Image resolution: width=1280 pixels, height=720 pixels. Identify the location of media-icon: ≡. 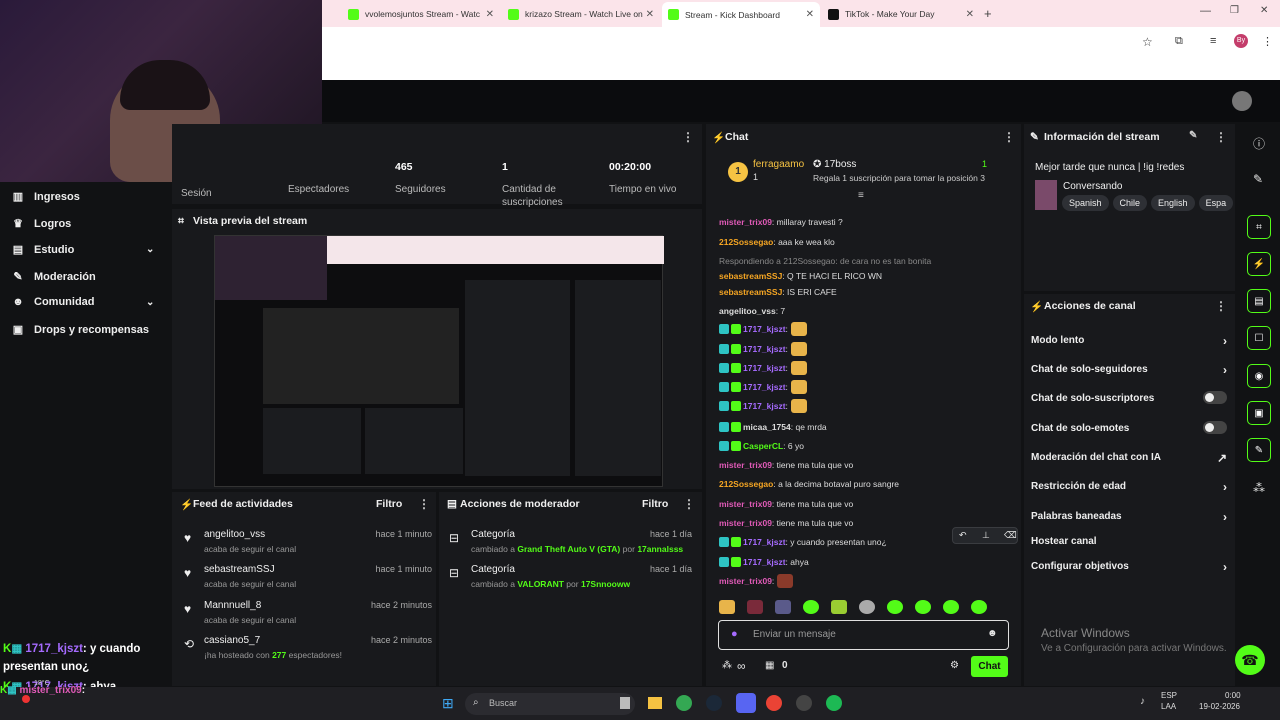
(1213, 41).